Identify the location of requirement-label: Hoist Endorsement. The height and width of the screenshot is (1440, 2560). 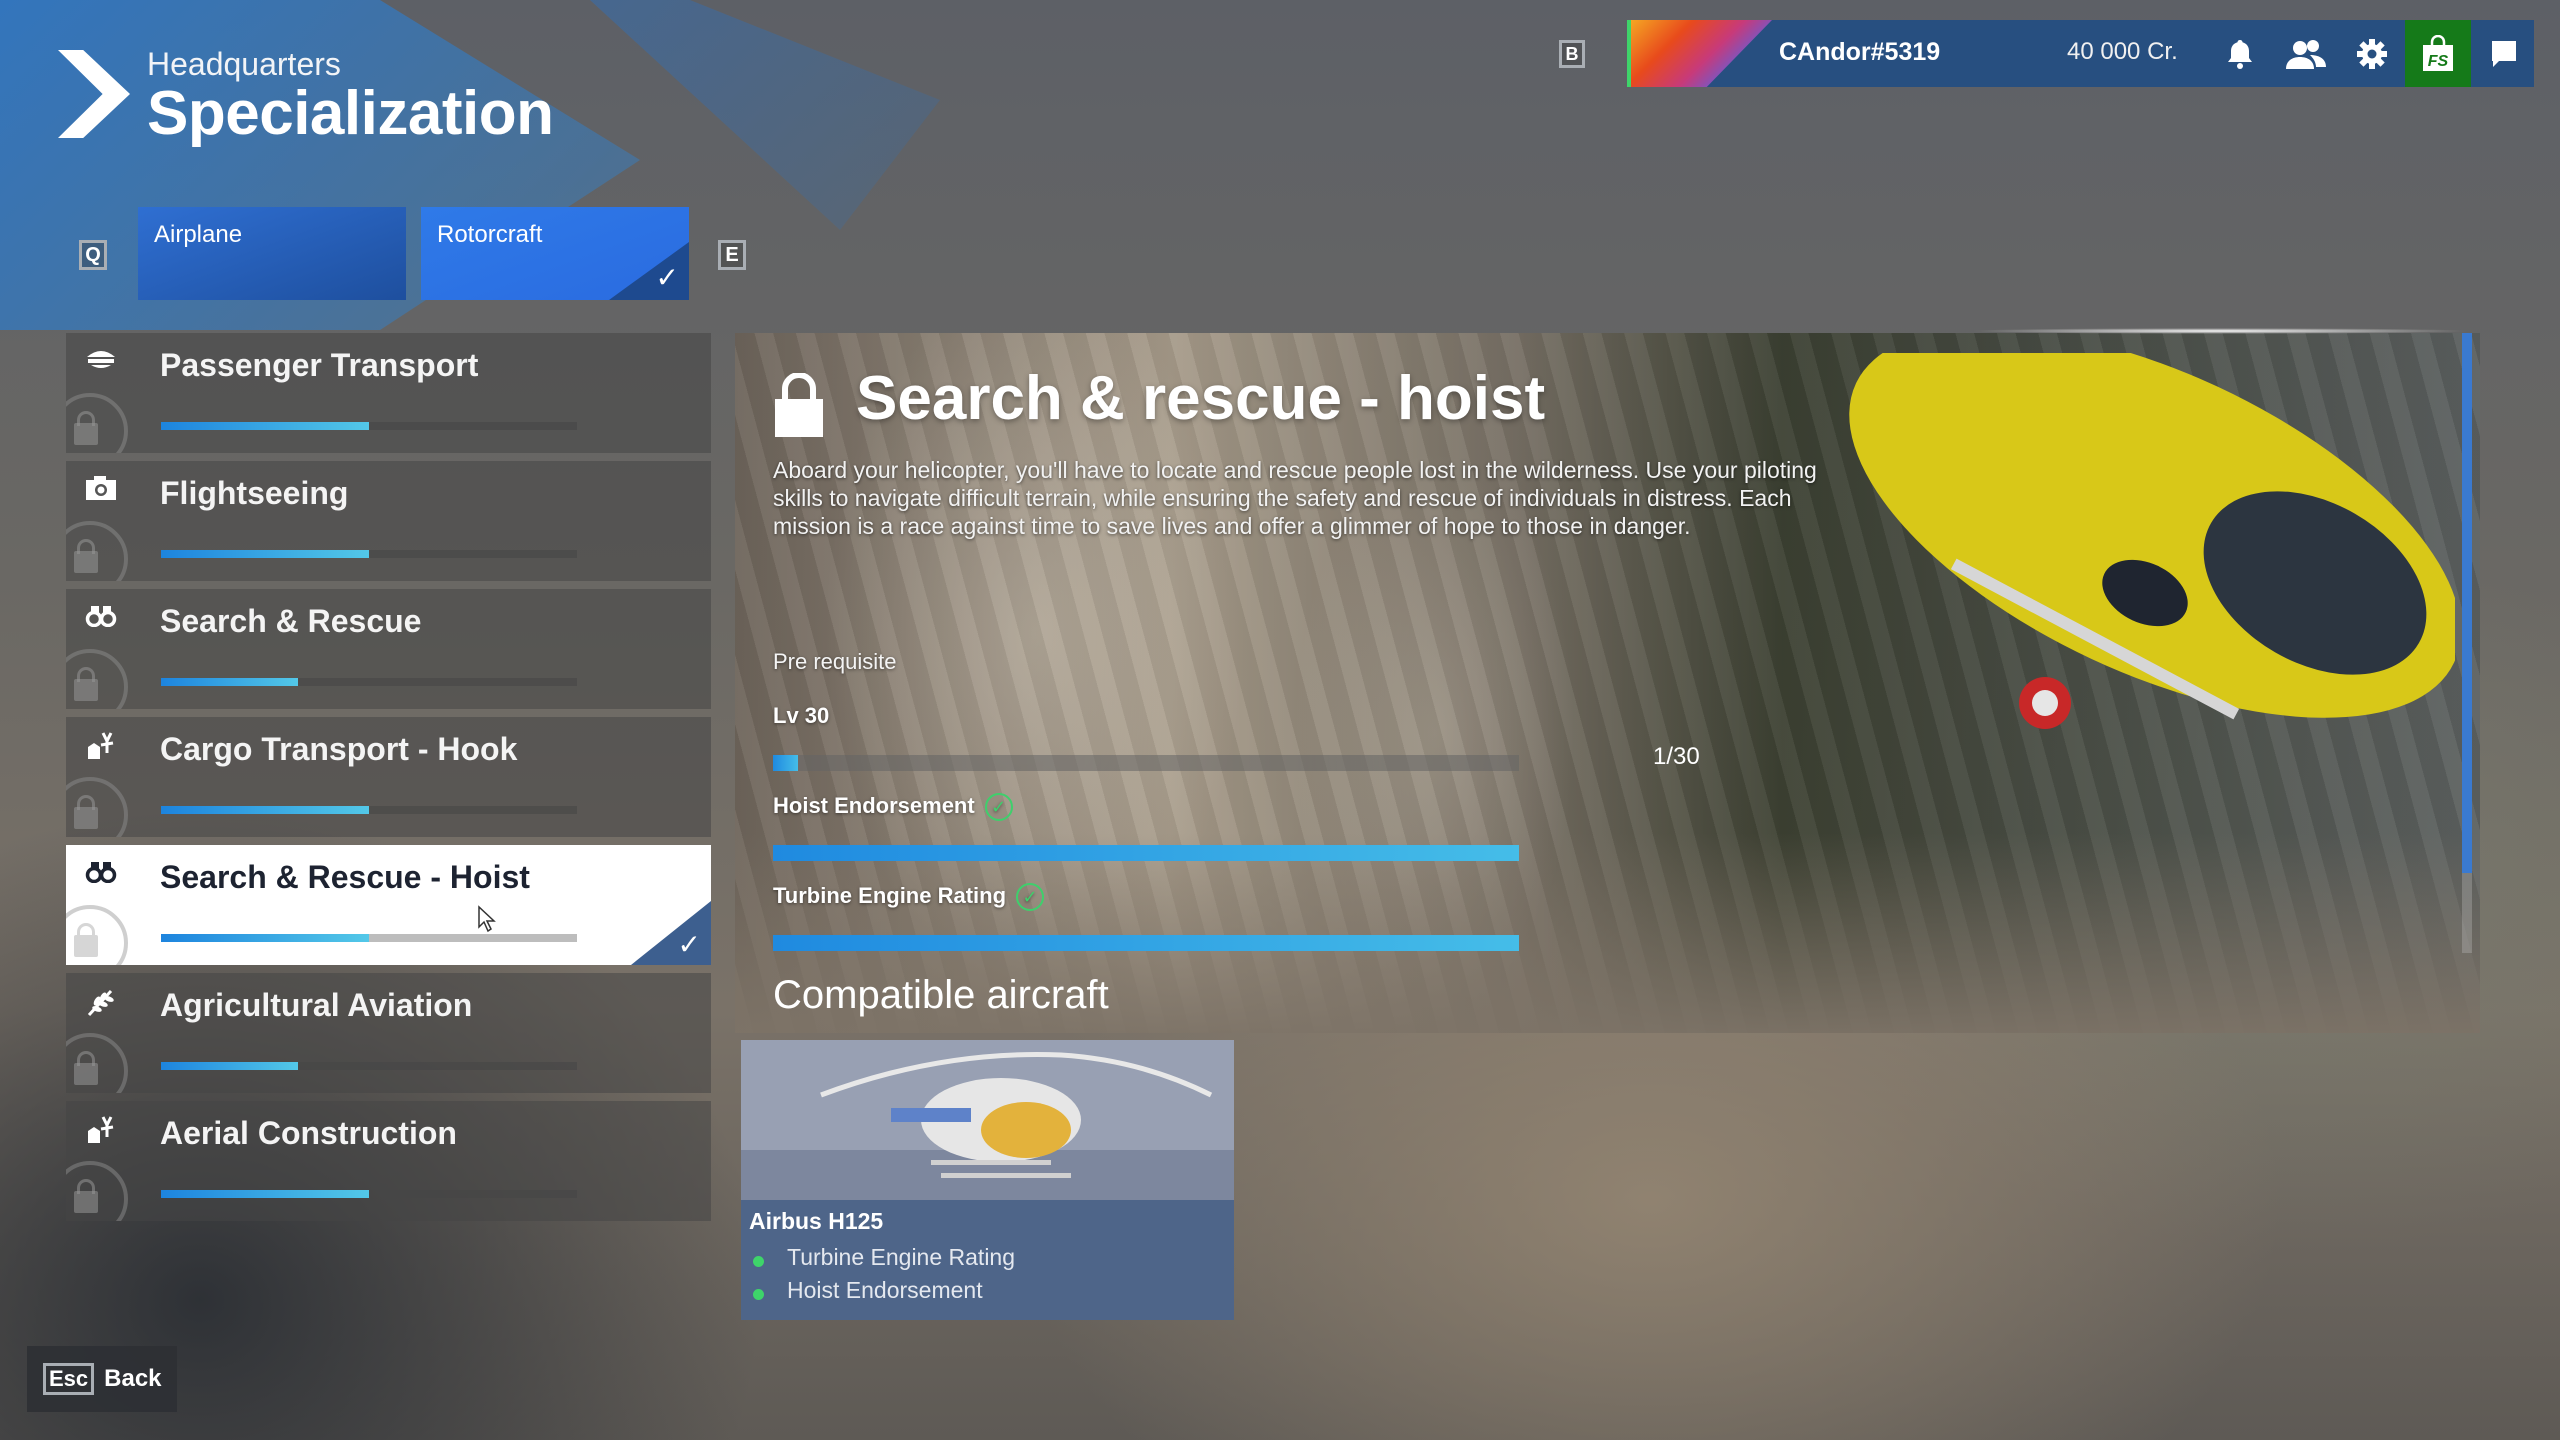
(874, 805).